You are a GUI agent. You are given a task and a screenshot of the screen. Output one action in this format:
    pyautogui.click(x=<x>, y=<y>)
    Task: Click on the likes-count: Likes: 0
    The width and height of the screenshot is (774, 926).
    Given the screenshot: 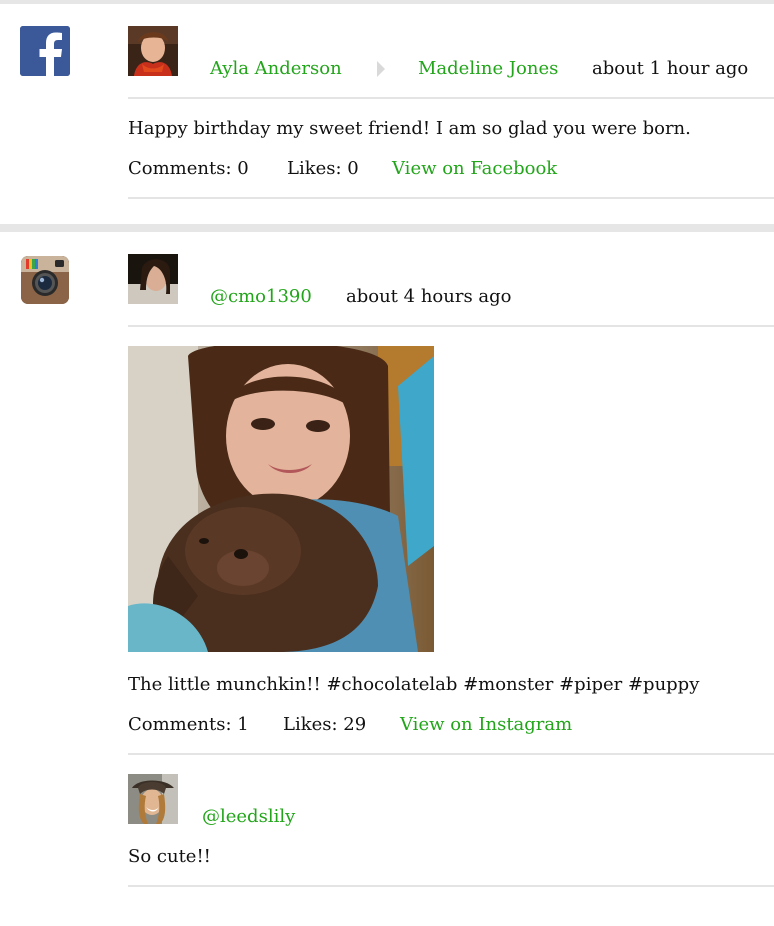 What is the action you would take?
    pyautogui.click(x=323, y=168)
    